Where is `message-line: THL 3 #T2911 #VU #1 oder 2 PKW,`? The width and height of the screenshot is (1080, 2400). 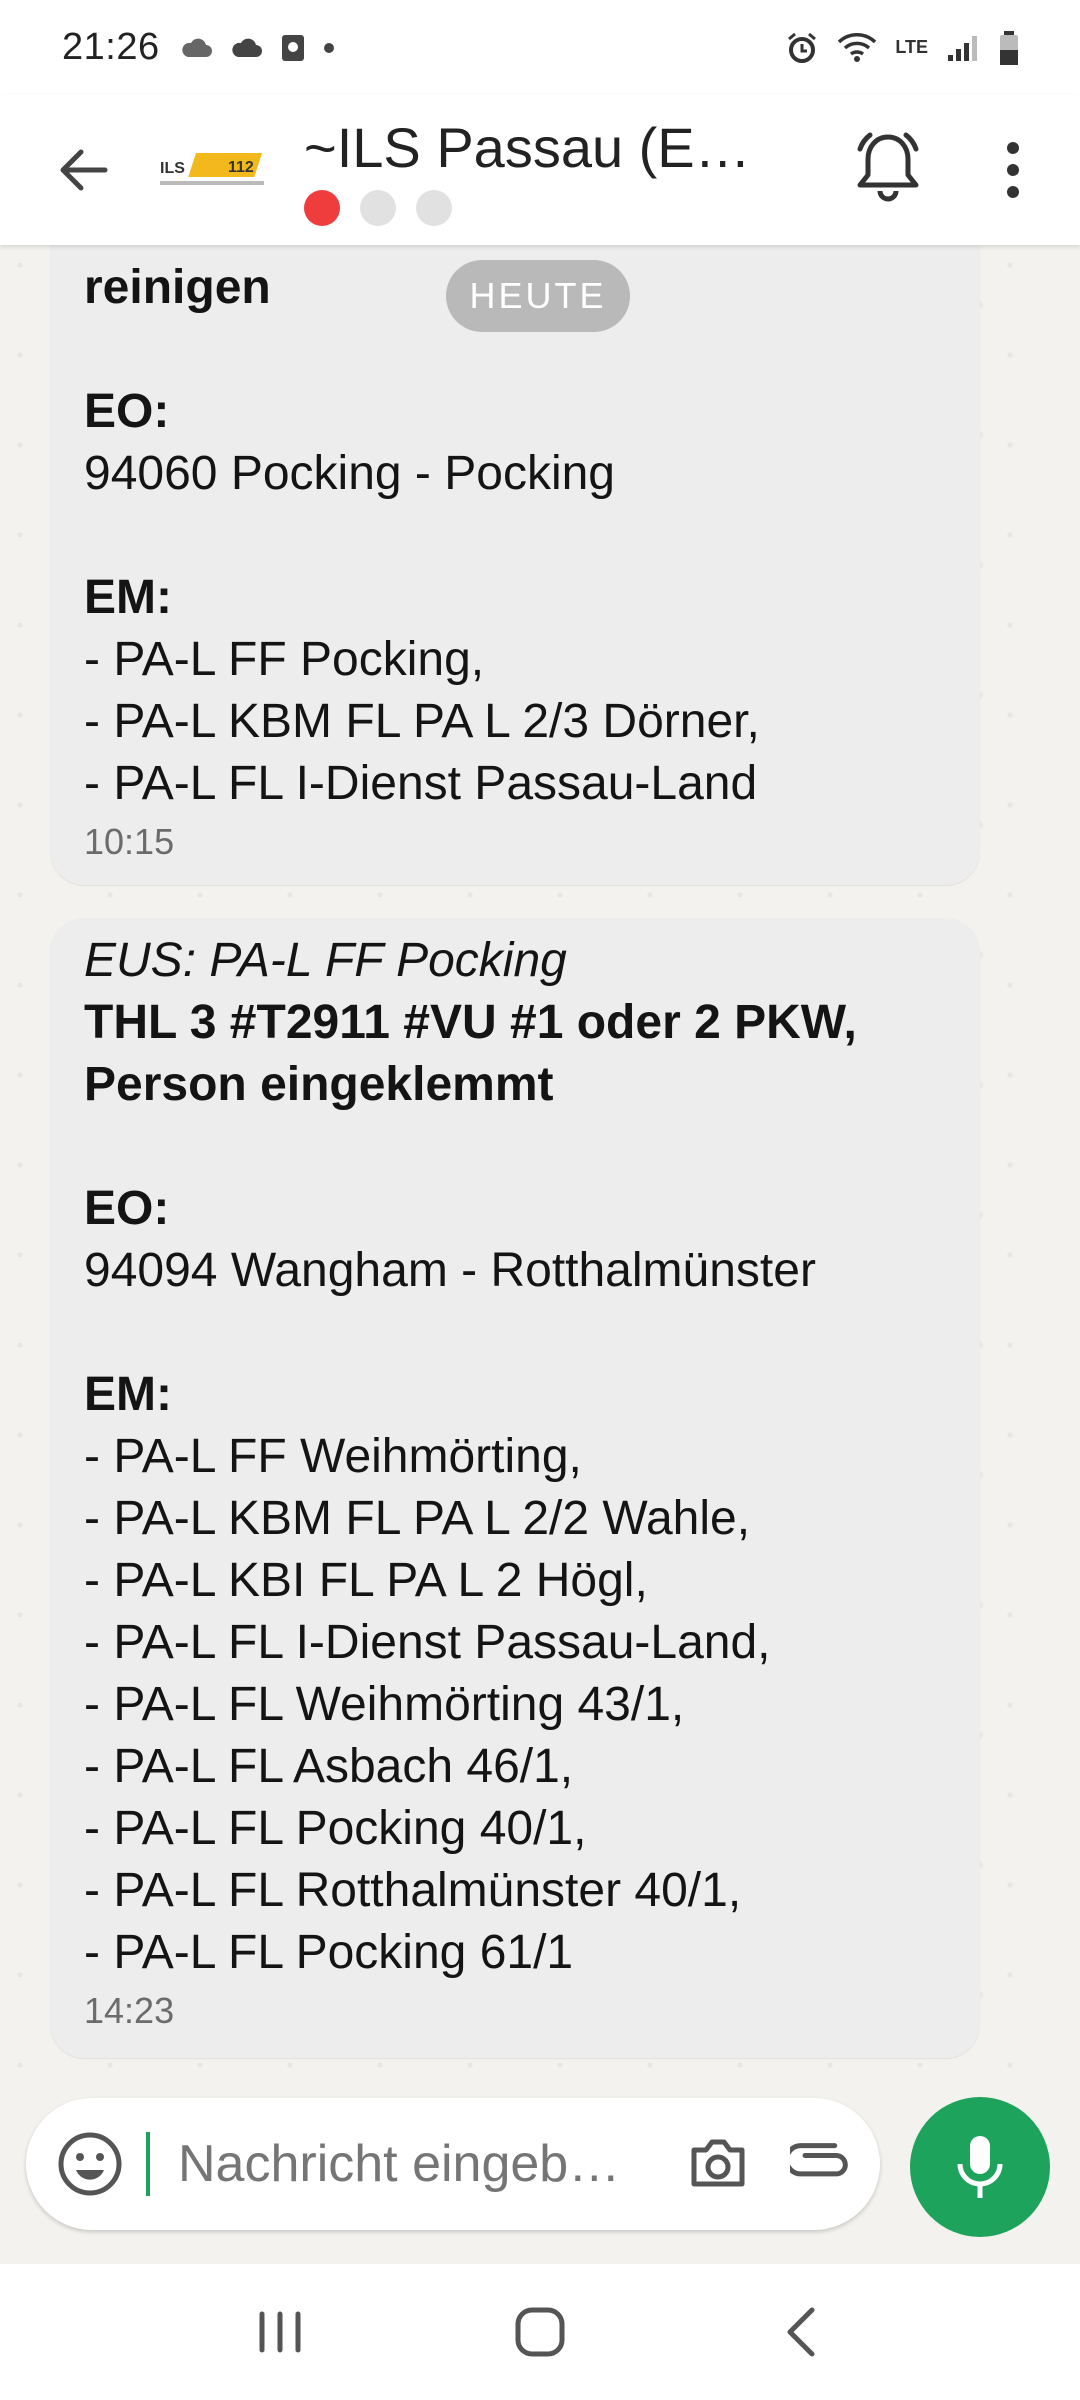 message-line: THL 3 #T2911 #VU #1 oder 2 PKW, is located at coordinates (470, 1022).